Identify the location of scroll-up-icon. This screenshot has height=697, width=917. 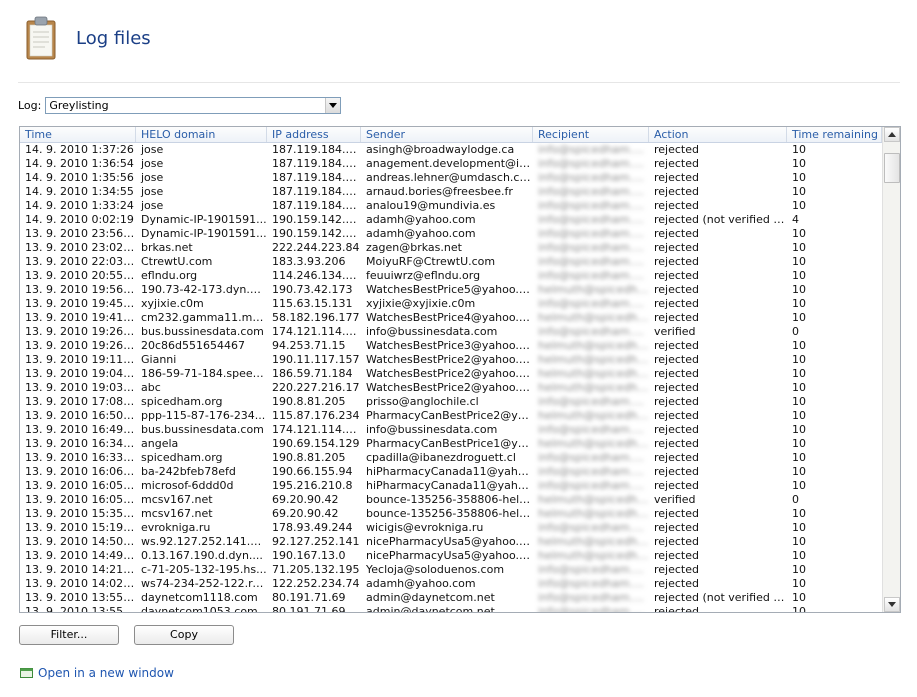
(892, 134).